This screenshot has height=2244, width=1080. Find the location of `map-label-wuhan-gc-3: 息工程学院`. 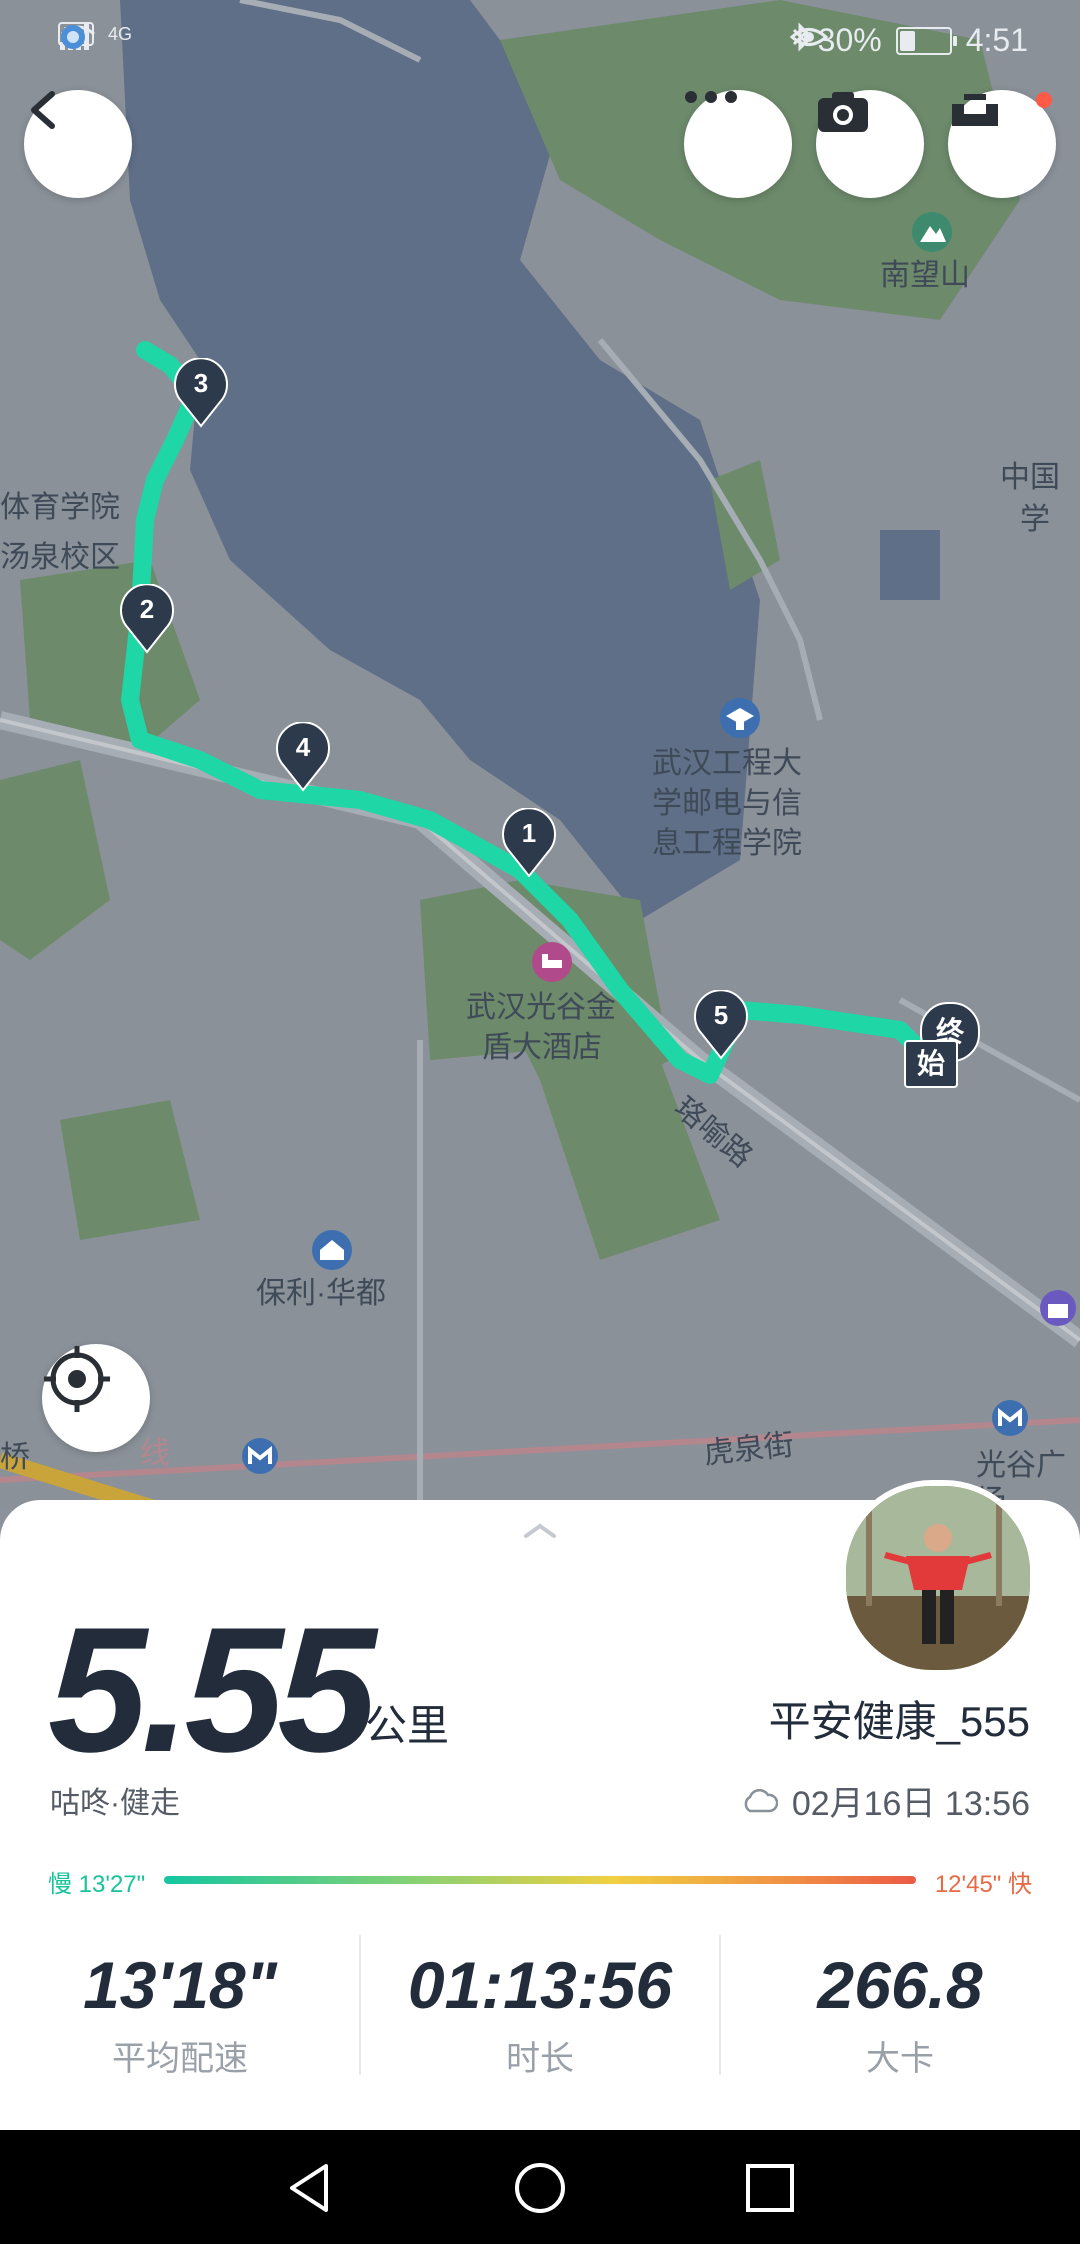

map-label-wuhan-gc-3: 息工程学院 is located at coordinates (727, 843).